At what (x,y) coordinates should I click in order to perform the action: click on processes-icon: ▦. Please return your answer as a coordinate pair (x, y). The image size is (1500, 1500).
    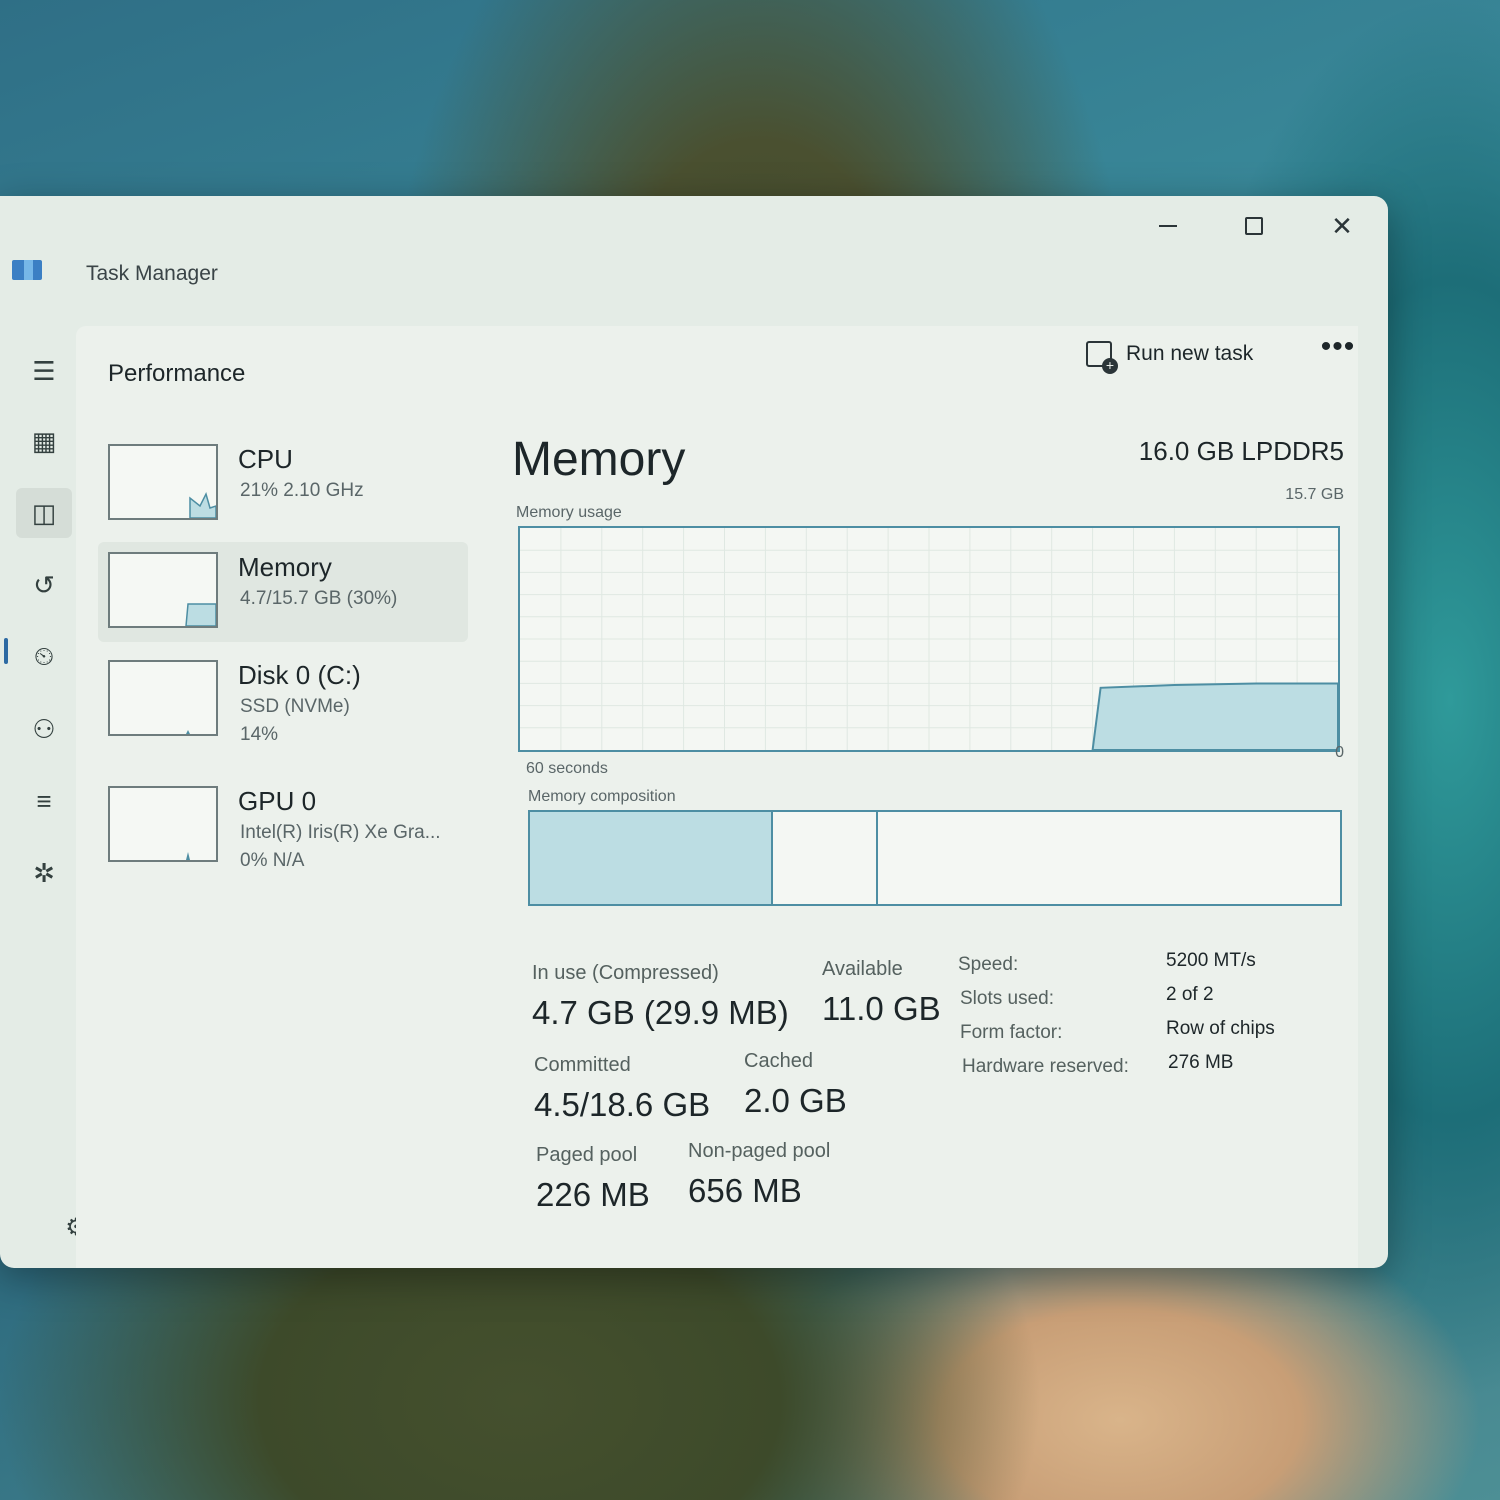
    Looking at the image, I should click on (44, 440).